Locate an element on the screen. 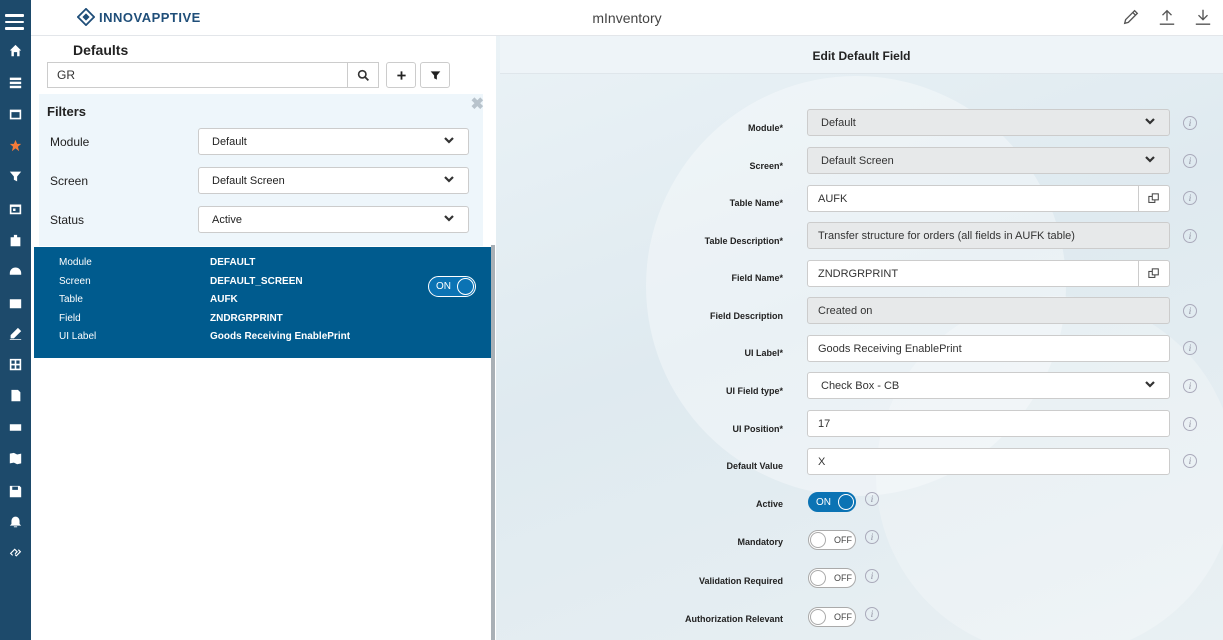 The width and height of the screenshot is (1223, 640). window-icon is located at coordinates (15, 114).